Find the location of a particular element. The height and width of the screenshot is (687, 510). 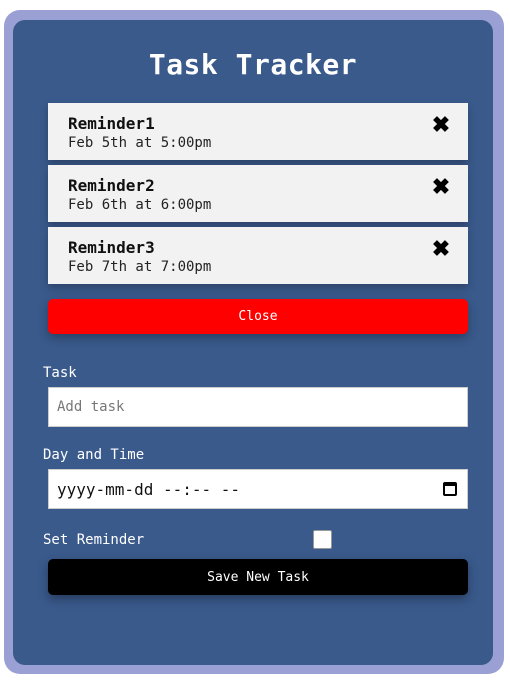

close-button: Close is located at coordinates (258, 316).